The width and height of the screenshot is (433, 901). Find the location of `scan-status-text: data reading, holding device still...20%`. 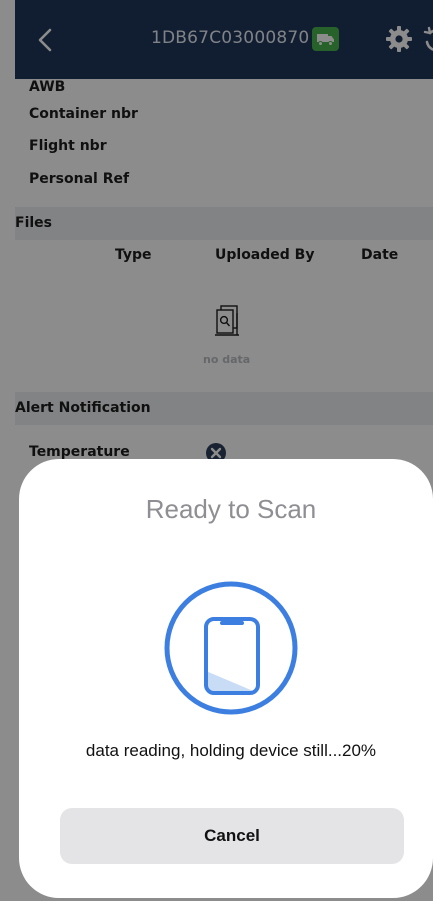

scan-status-text: data reading, holding device still...20% is located at coordinates (231, 750).